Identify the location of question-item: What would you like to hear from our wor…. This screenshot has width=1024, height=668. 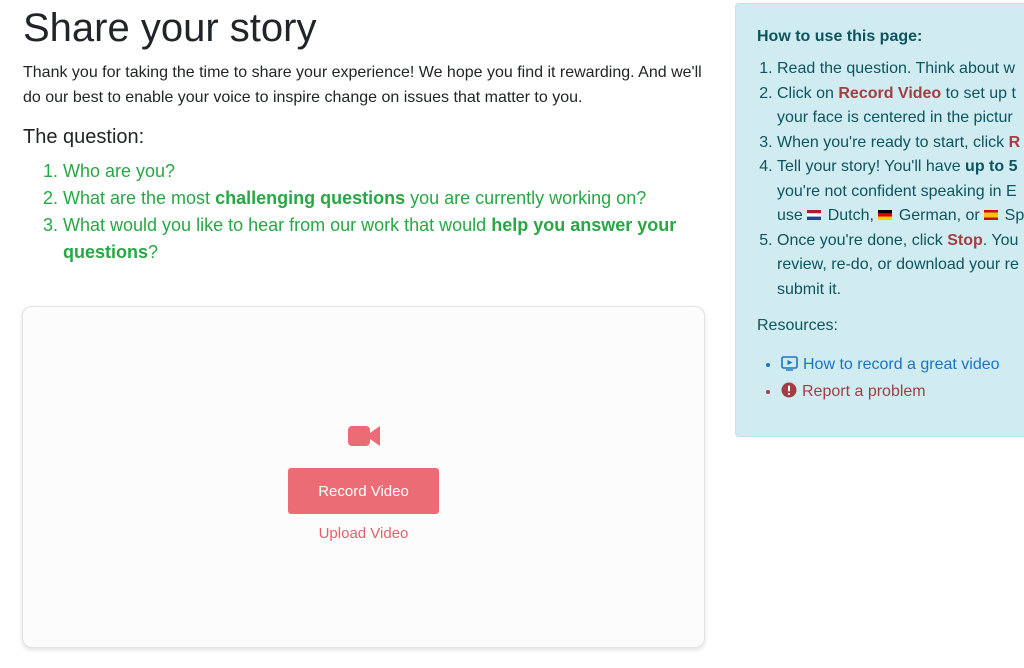
(384, 239).